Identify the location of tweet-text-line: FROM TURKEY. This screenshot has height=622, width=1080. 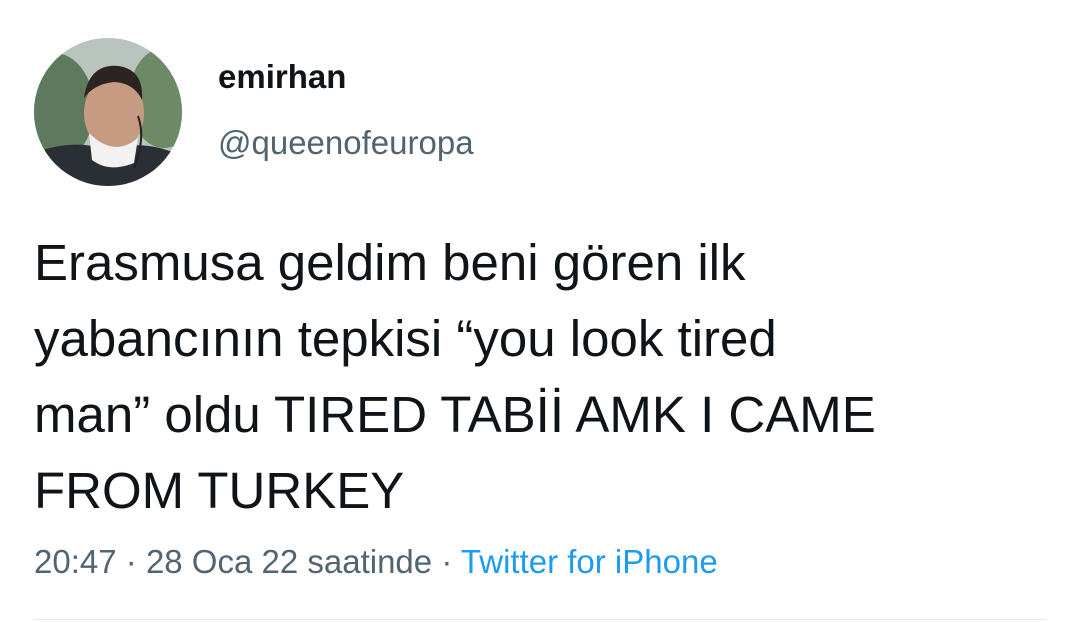
(219, 490).